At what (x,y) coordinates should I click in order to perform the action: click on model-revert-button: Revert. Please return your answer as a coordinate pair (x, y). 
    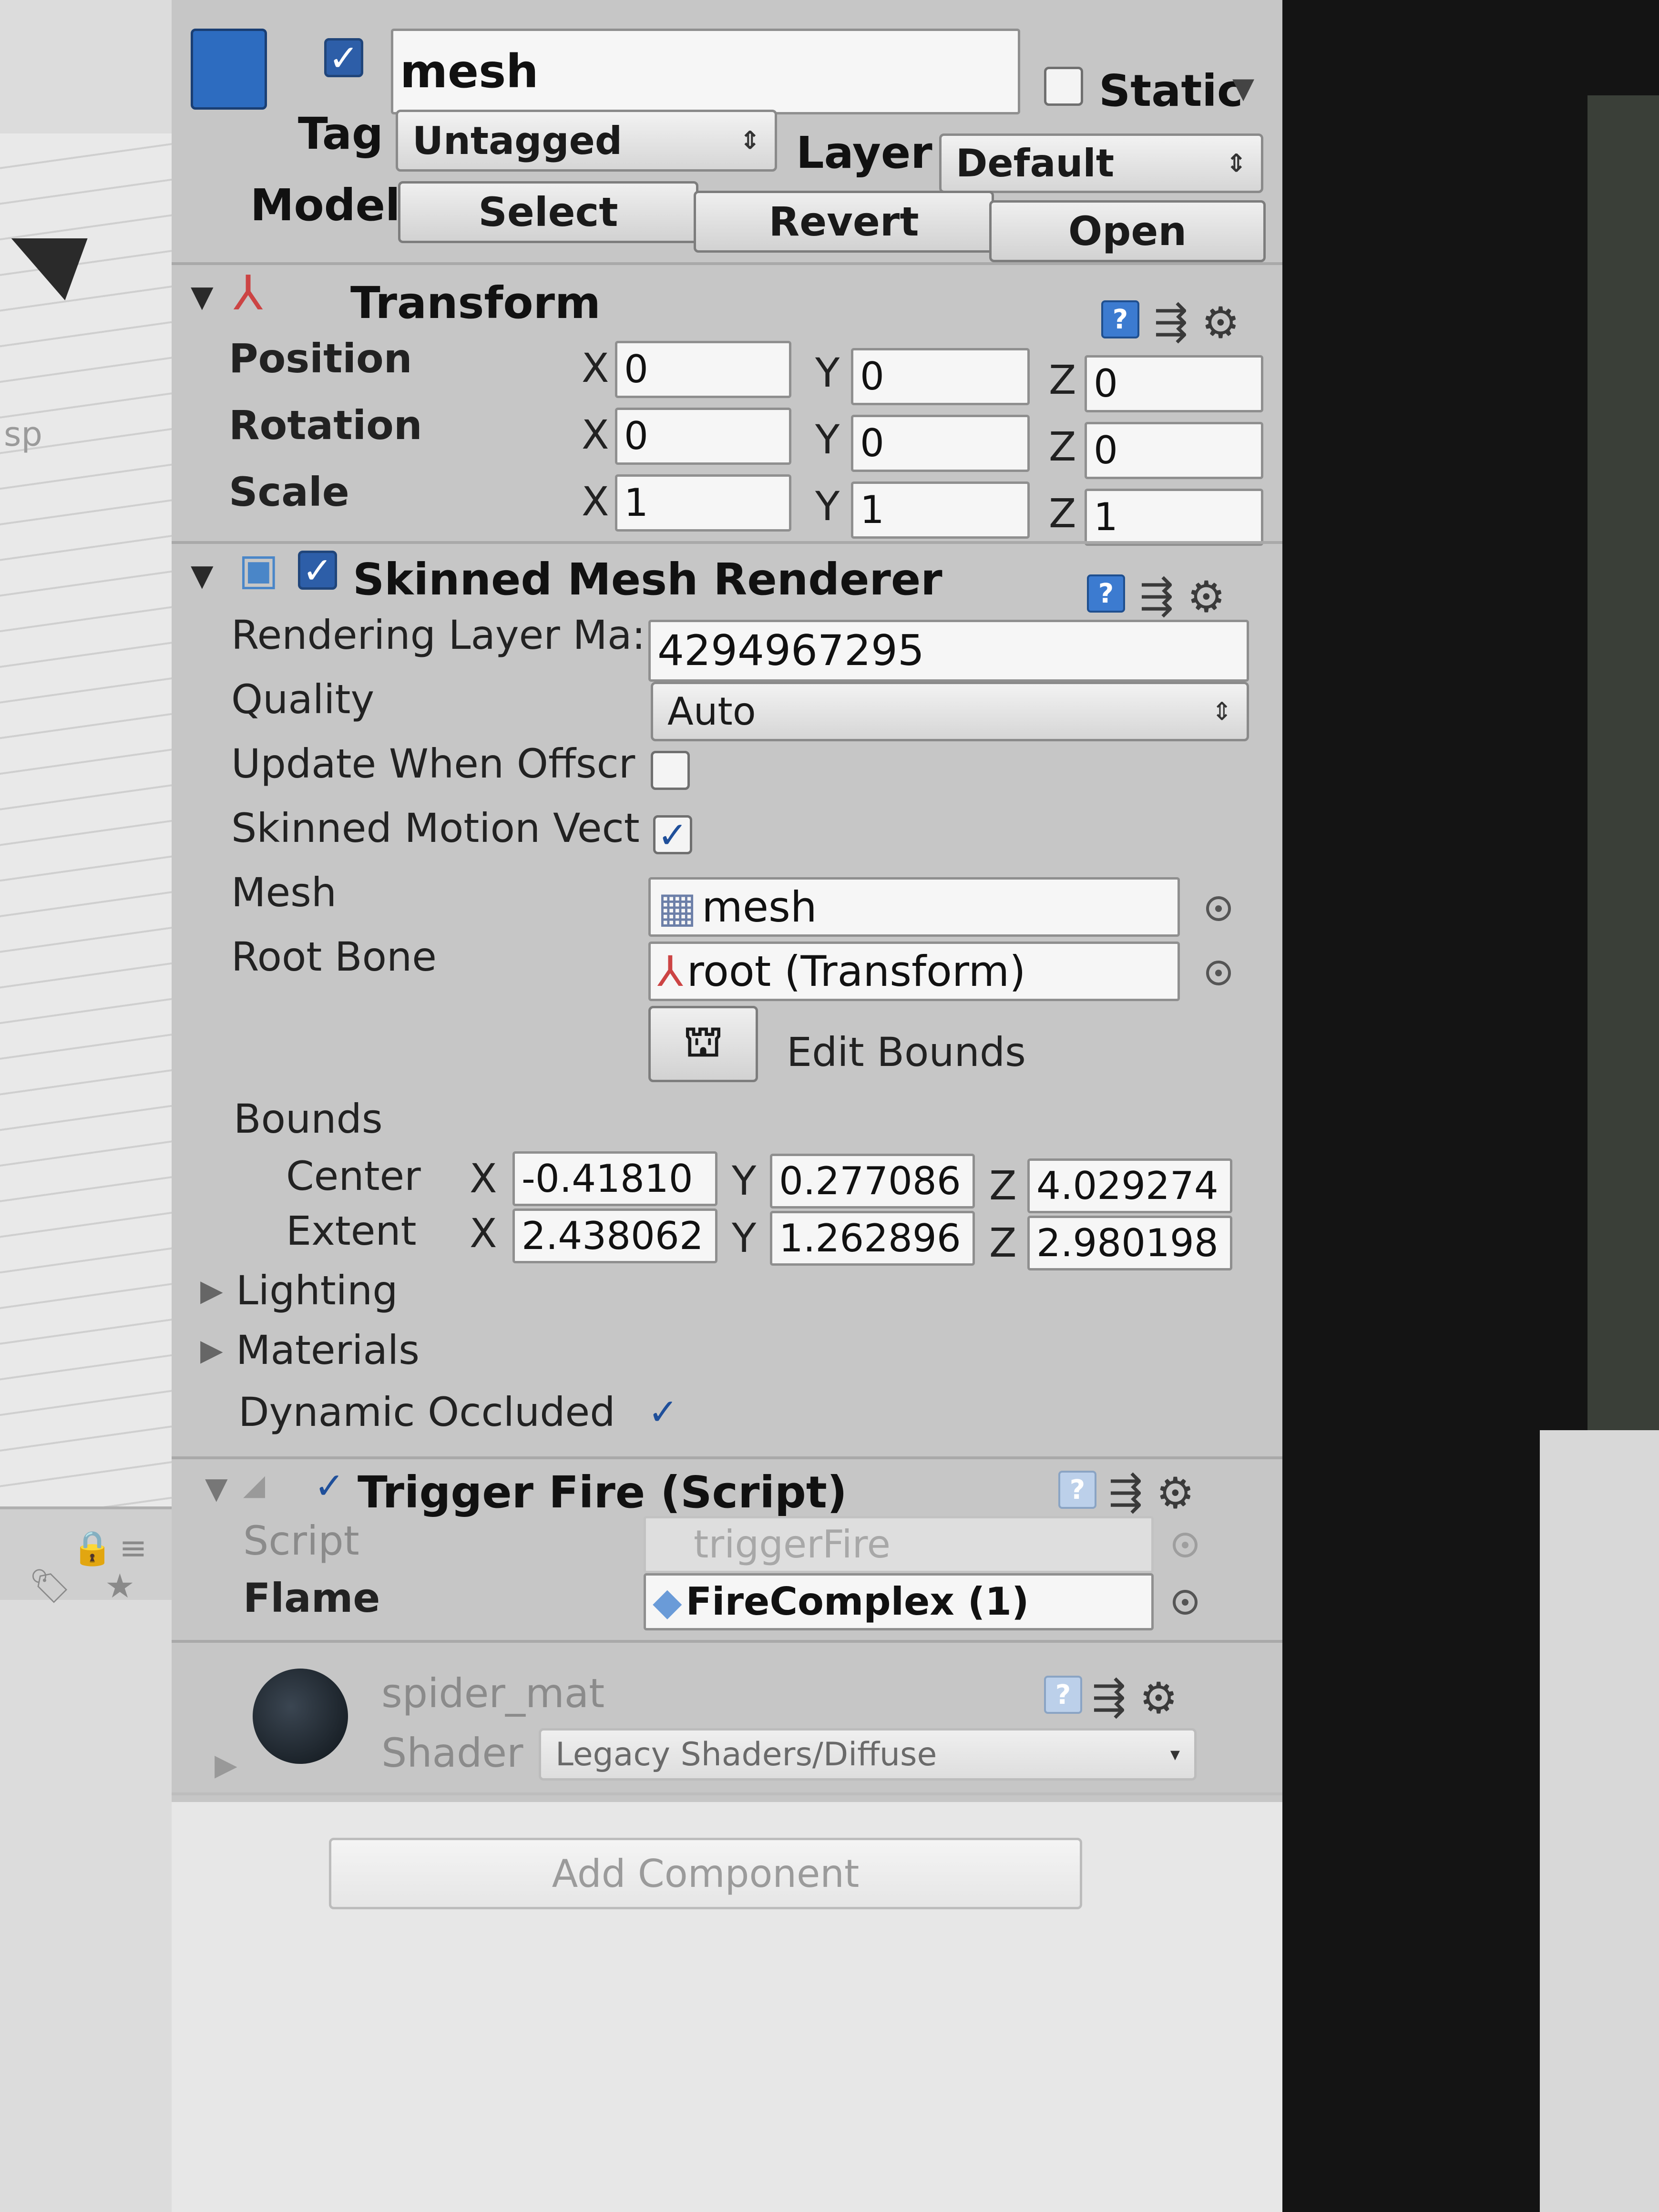
    Looking at the image, I should click on (844, 222).